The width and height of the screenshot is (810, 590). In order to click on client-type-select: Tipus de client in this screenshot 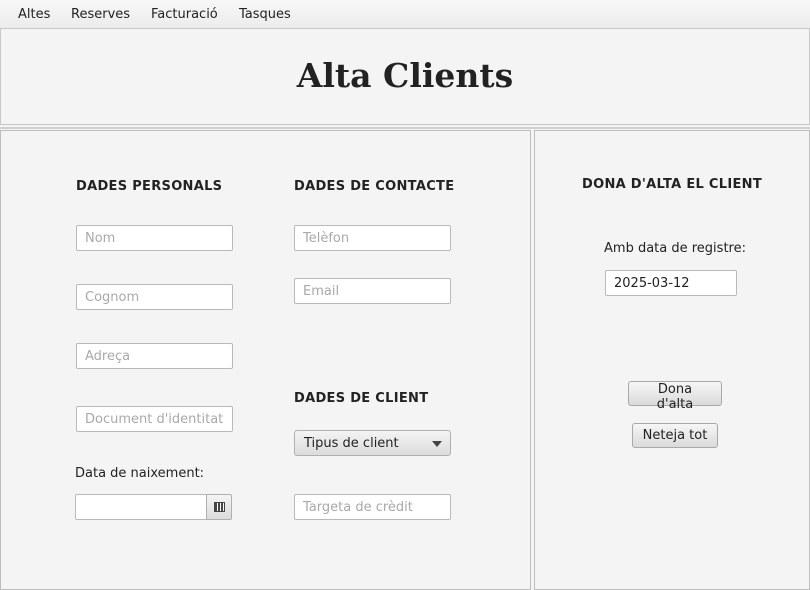, I will do `click(372, 443)`.